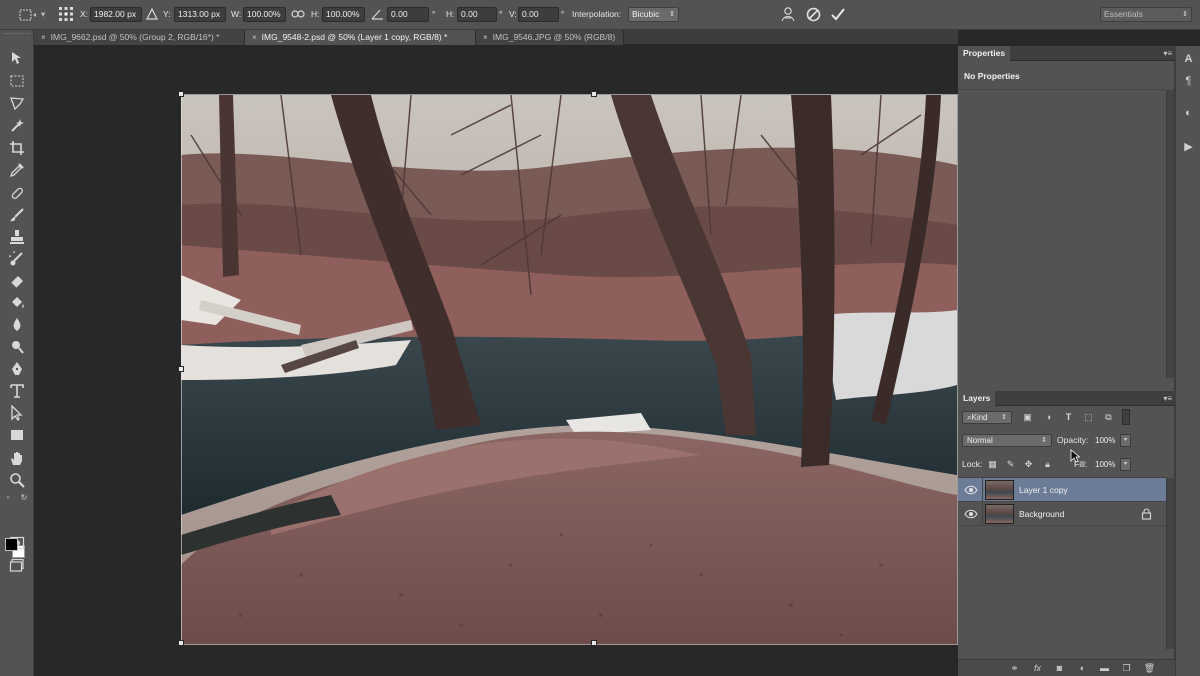  Describe the element at coordinates (1170, 563) in the screenshot. I see `layers-scrollbar` at that location.